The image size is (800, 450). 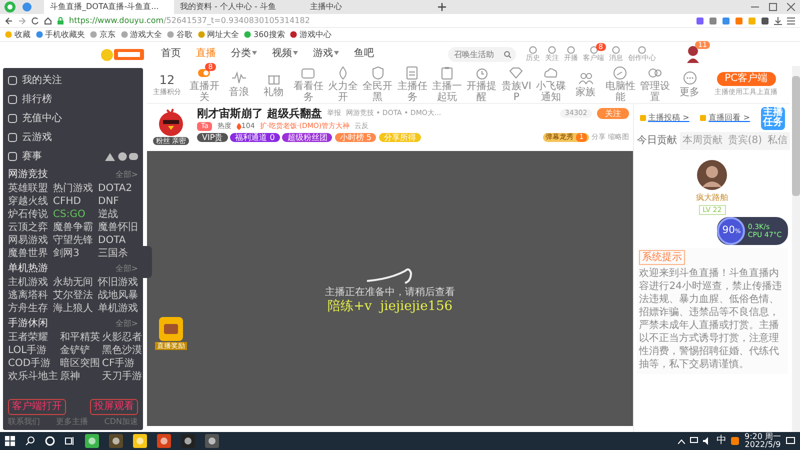 I want to click on network-icon, so click(x=694, y=441).